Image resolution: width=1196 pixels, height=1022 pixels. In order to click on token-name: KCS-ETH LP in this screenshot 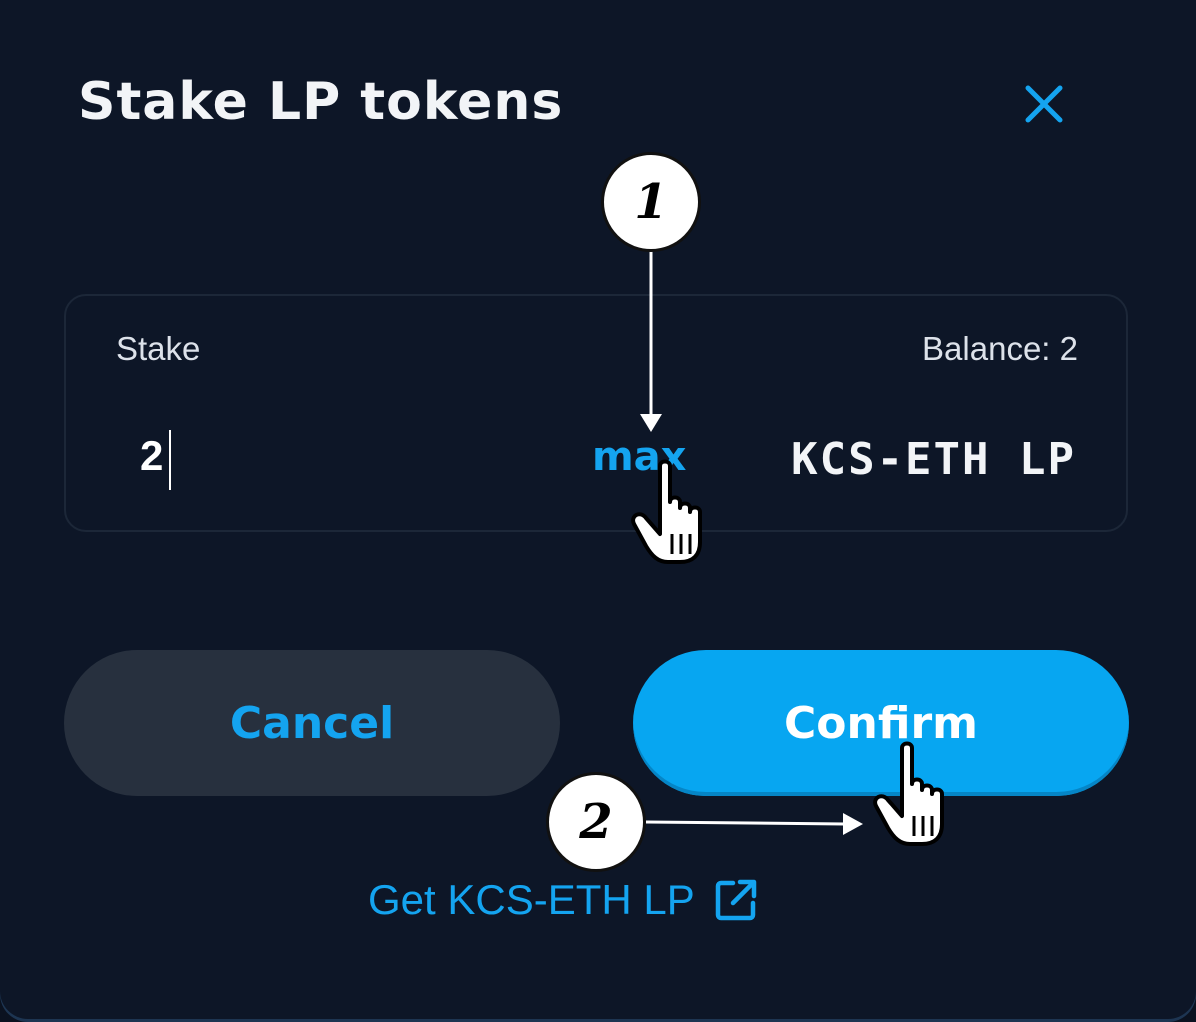, I will do `click(933, 459)`.